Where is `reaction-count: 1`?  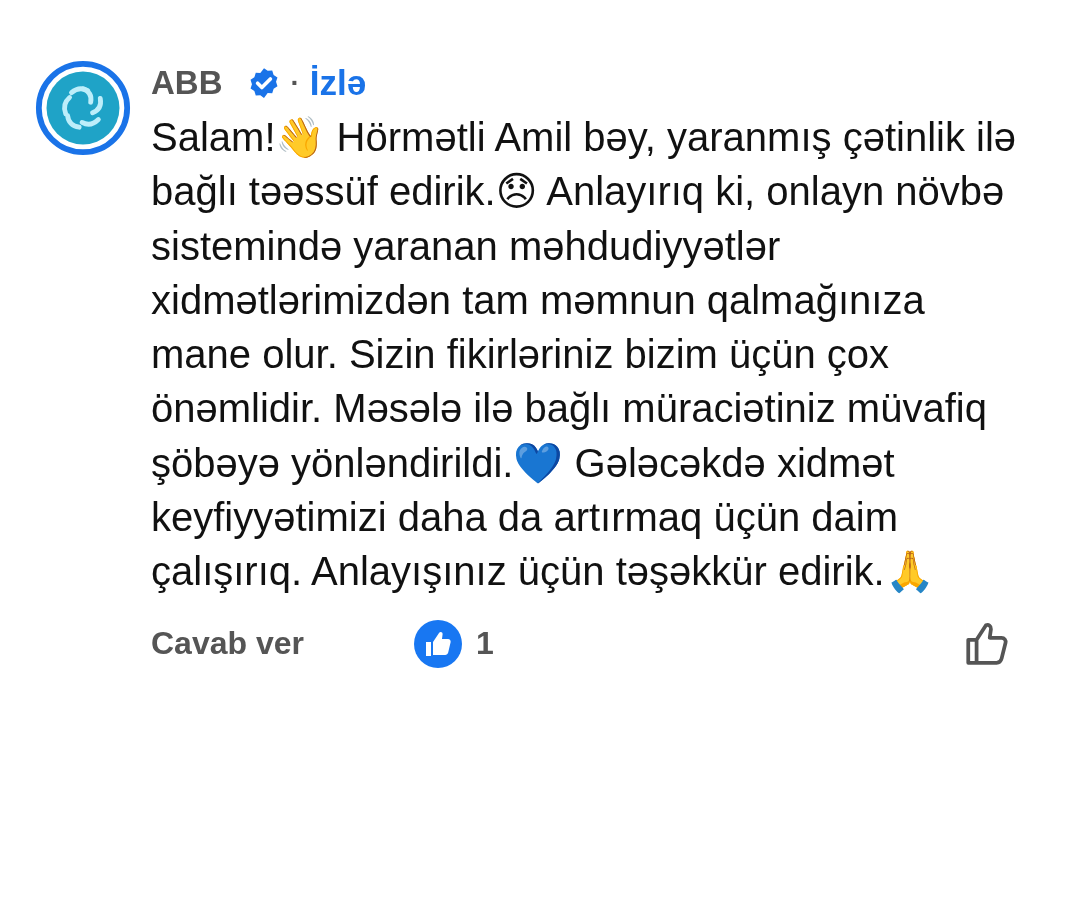 reaction-count: 1 is located at coordinates (485, 644).